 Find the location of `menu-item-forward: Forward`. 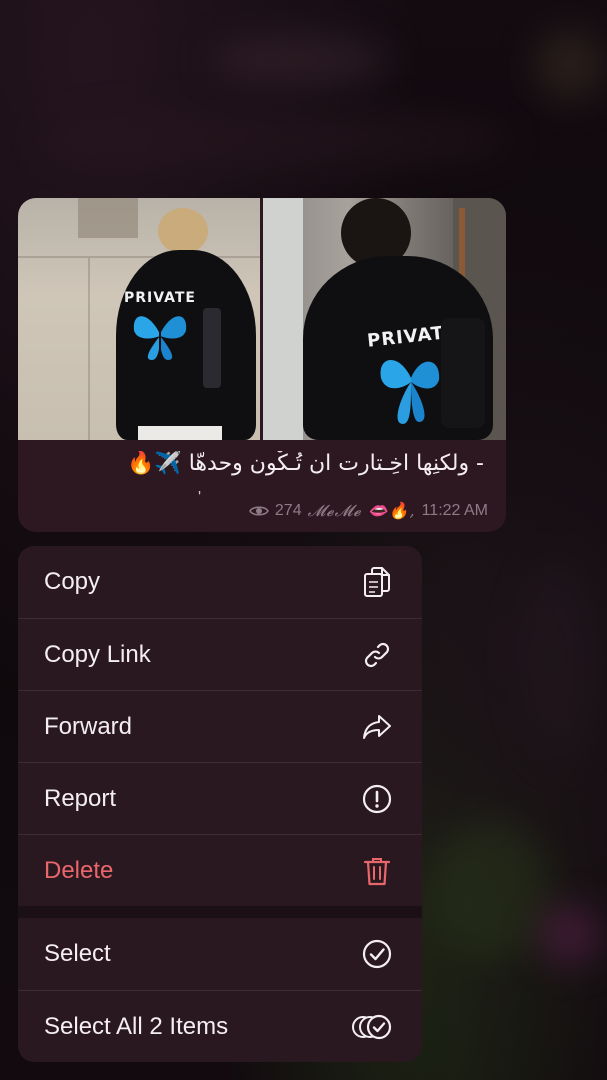

menu-item-forward: Forward is located at coordinates (220, 727).